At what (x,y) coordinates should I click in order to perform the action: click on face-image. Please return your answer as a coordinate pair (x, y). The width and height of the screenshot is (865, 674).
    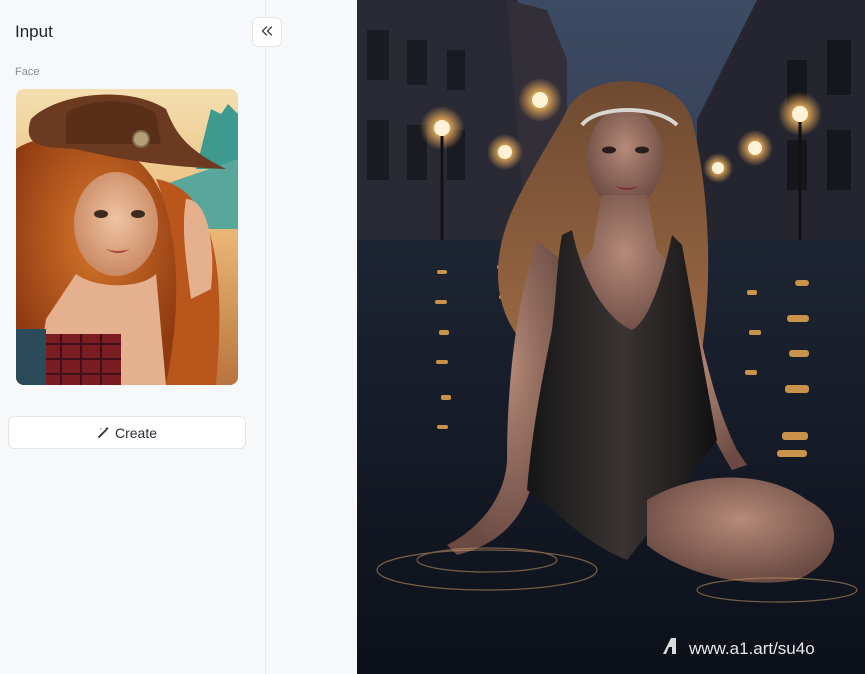
    Looking at the image, I should click on (127, 237).